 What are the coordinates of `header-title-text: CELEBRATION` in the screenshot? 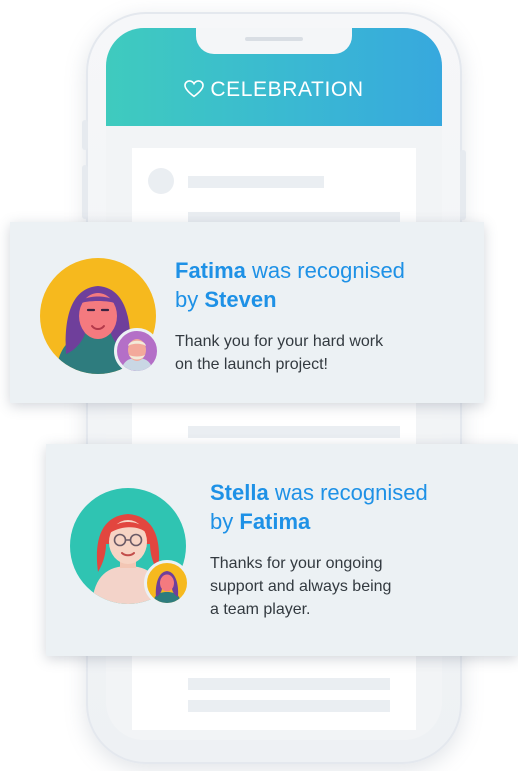 It's located at (287, 89).